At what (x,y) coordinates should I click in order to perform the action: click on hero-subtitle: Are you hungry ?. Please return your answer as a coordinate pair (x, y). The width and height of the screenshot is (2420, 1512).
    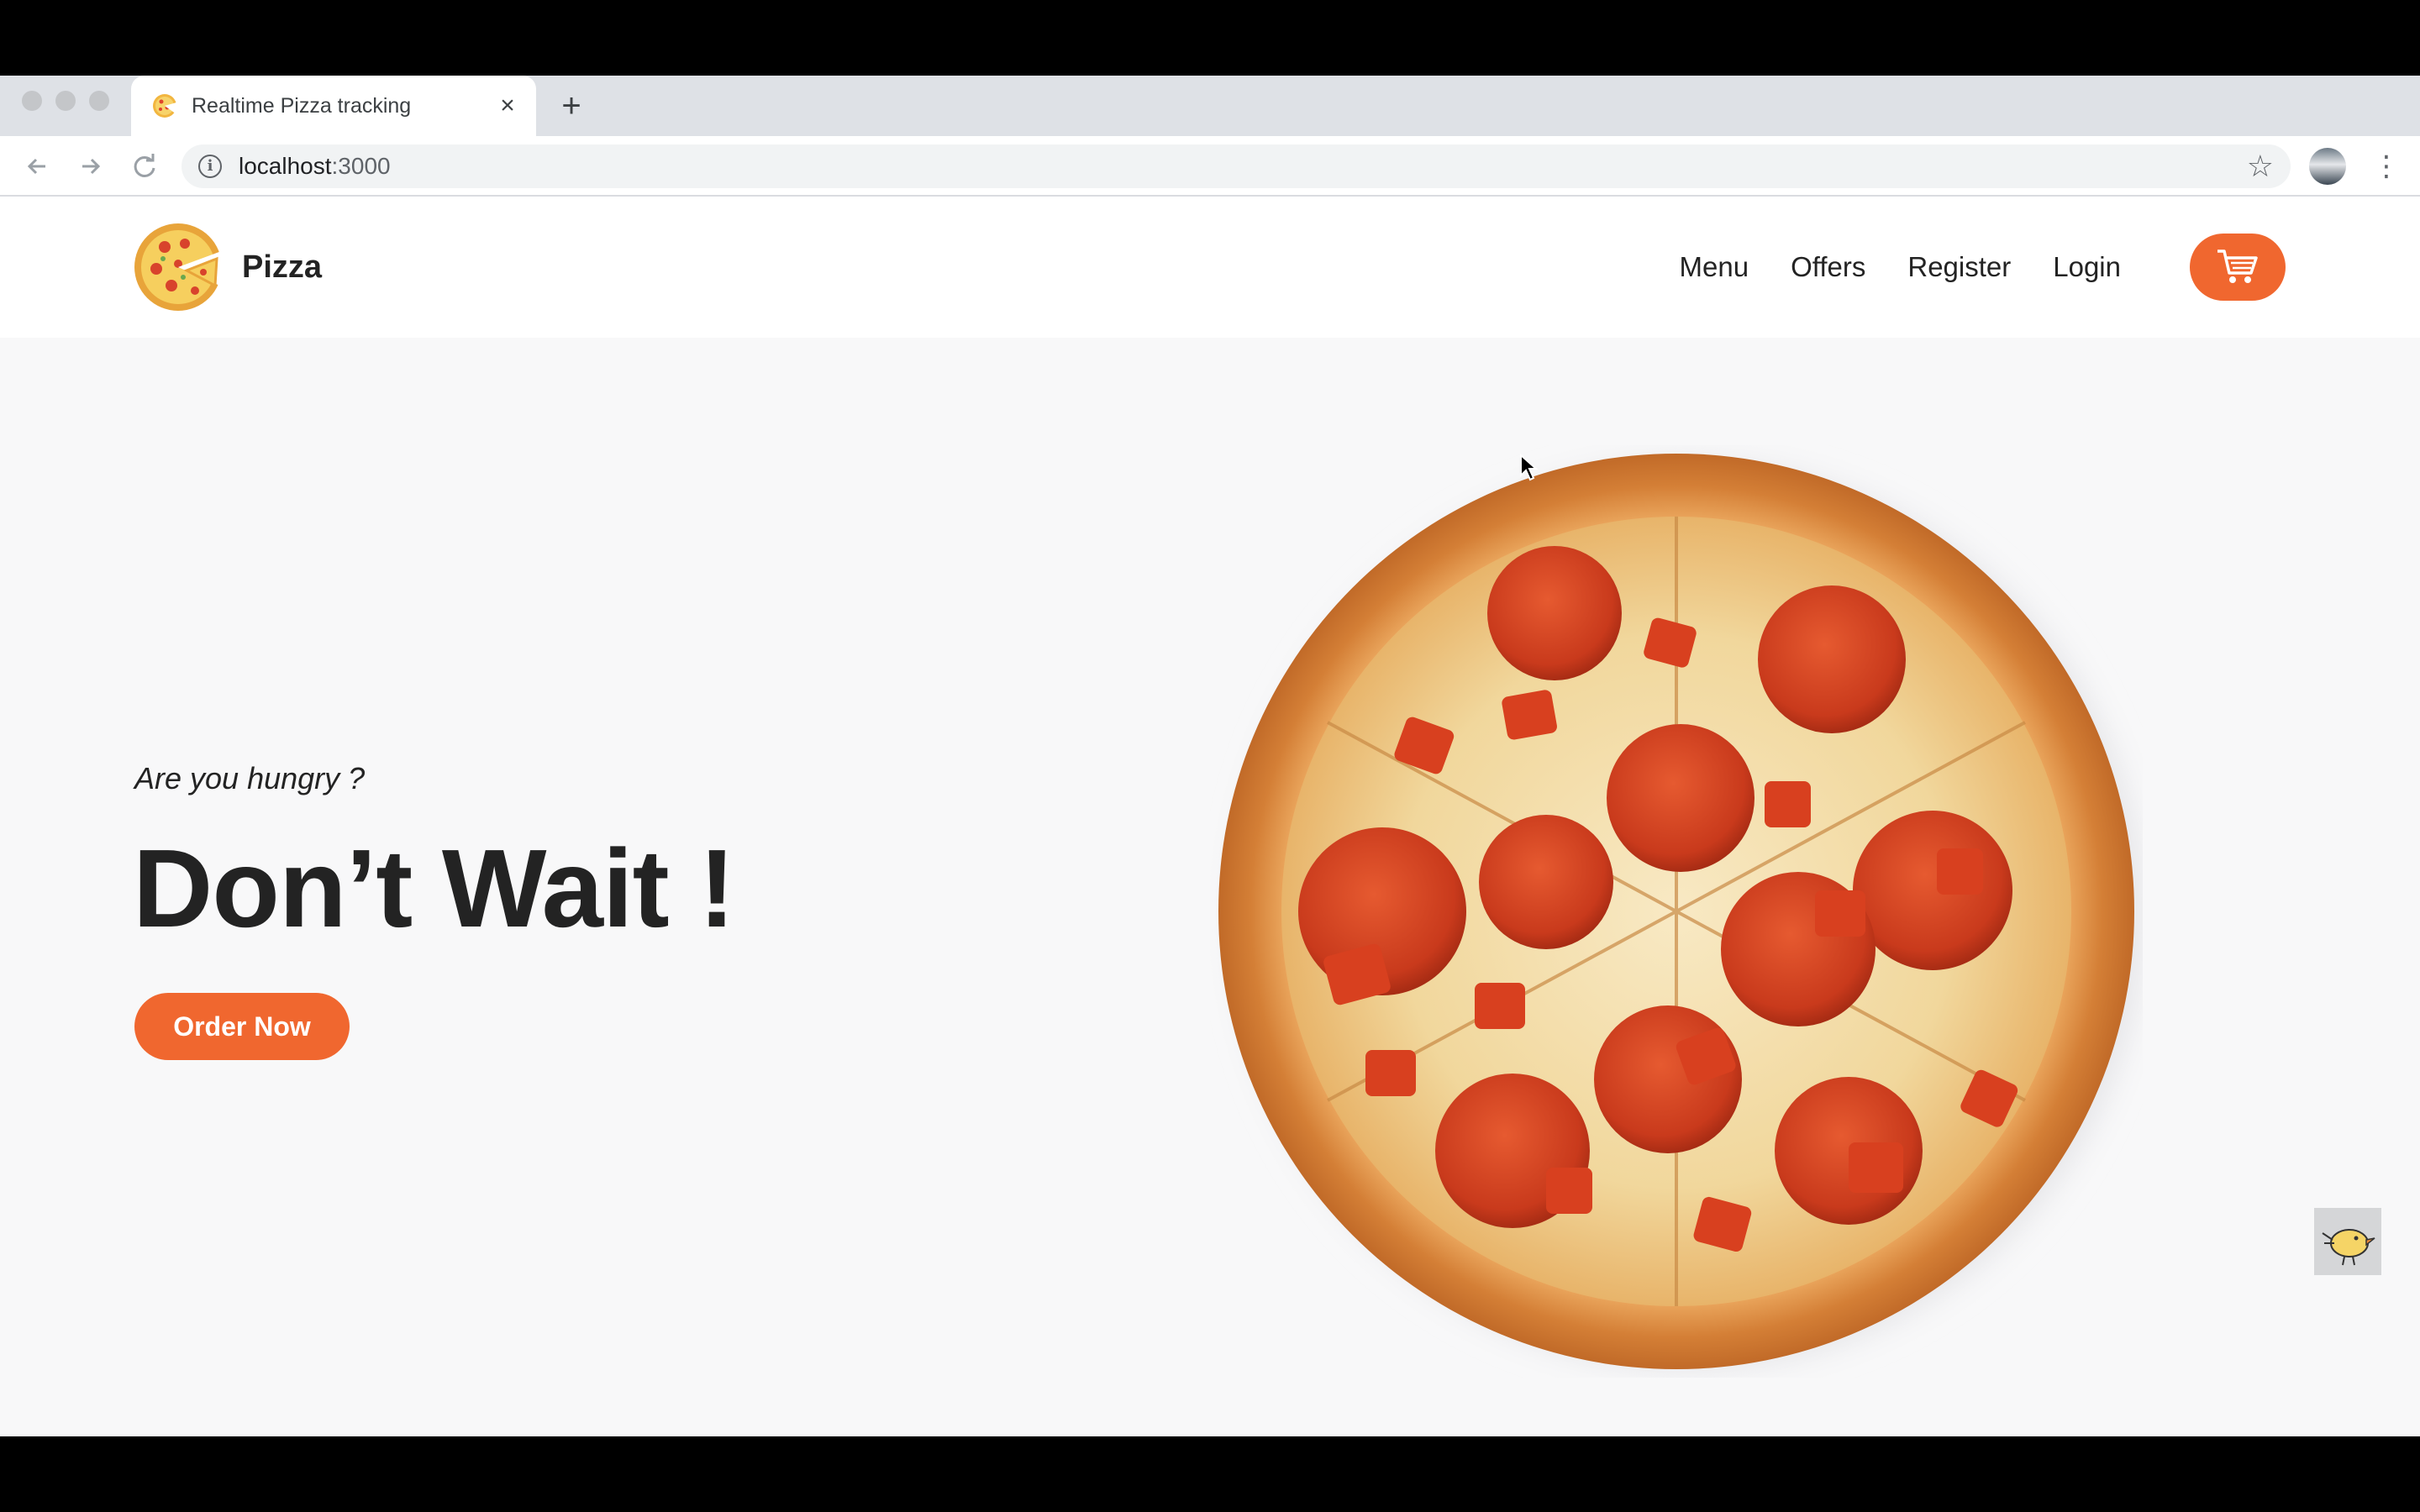
    Looking at the image, I should click on (250, 778).